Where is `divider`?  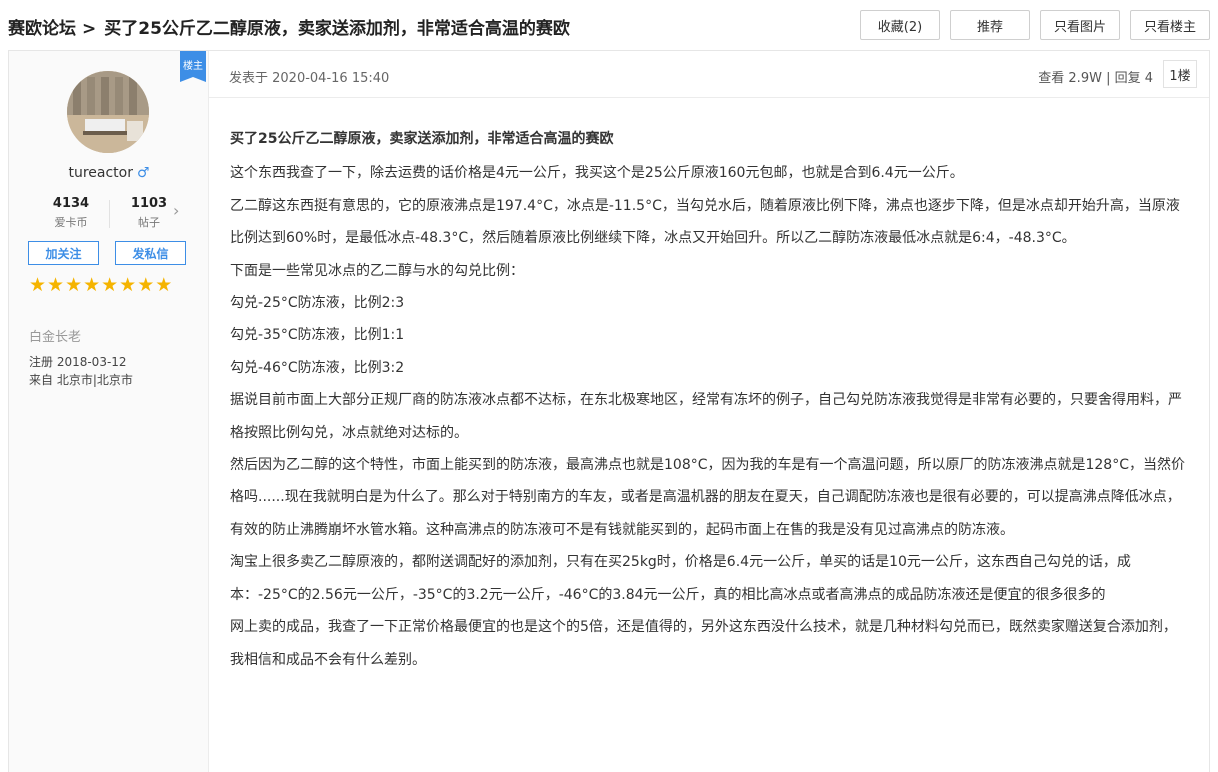 divider is located at coordinates (709, 97).